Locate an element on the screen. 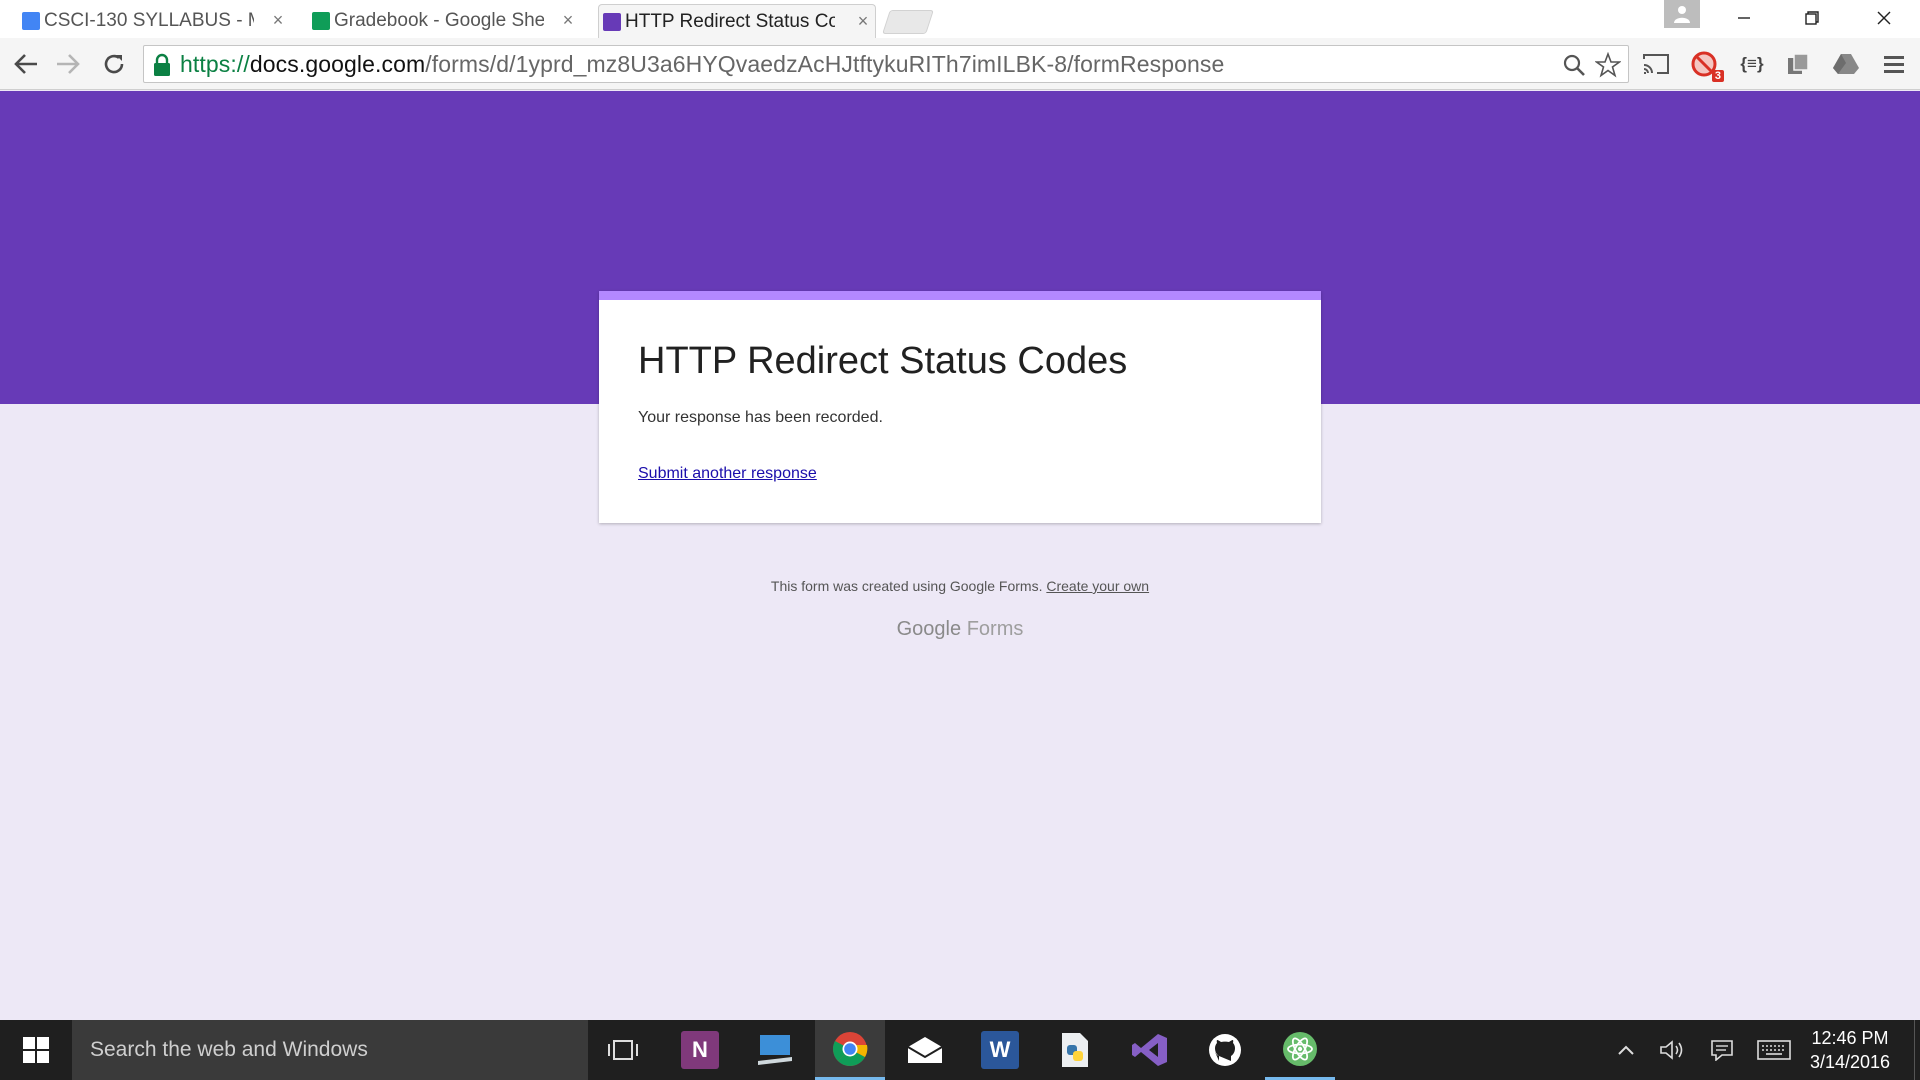 This screenshot has height=1080, width=1920. taskbar-python-editor is located at coordinates (1075, 1050).